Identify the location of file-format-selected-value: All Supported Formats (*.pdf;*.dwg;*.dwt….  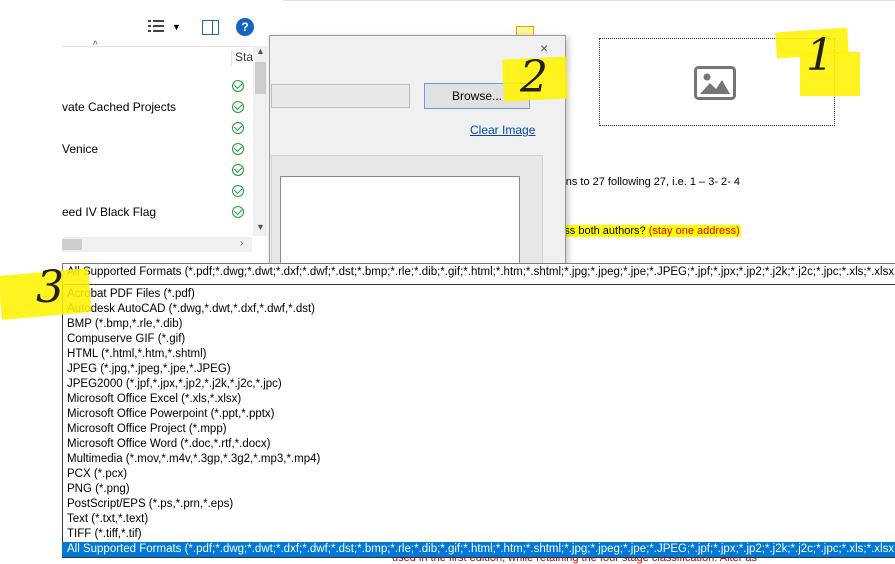
(481, 272).